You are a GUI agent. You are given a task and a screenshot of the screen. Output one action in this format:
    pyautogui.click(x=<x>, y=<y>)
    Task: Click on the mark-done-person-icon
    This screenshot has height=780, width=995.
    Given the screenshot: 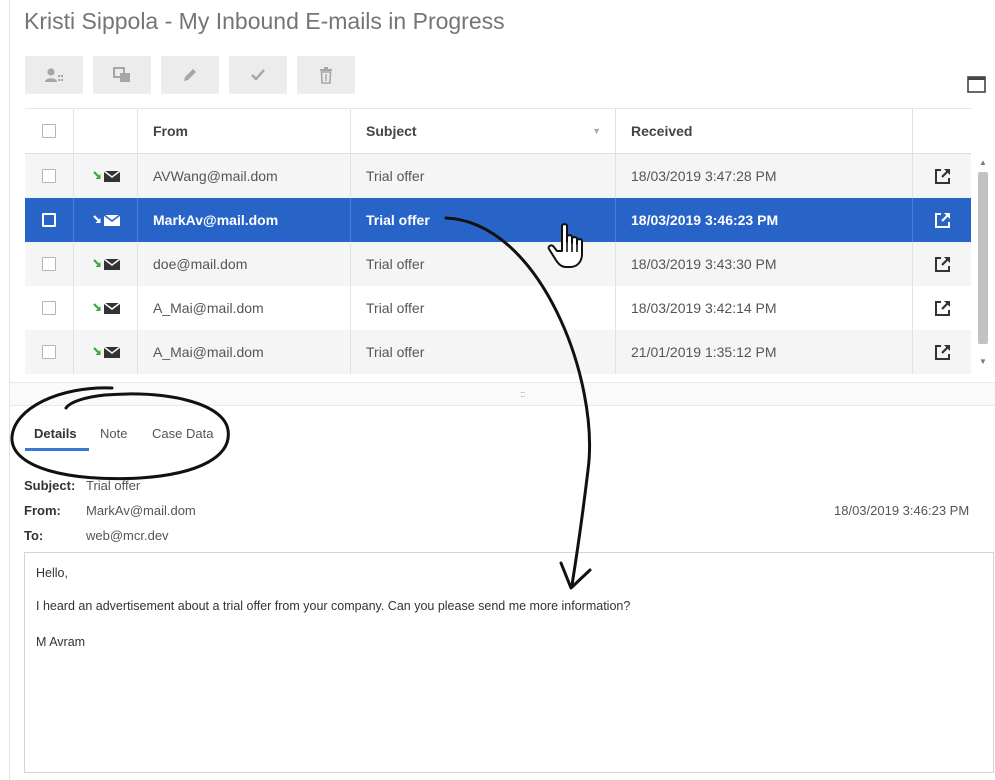 What is the action you would take?
    pyautogui.click(x=54, y=75)
    